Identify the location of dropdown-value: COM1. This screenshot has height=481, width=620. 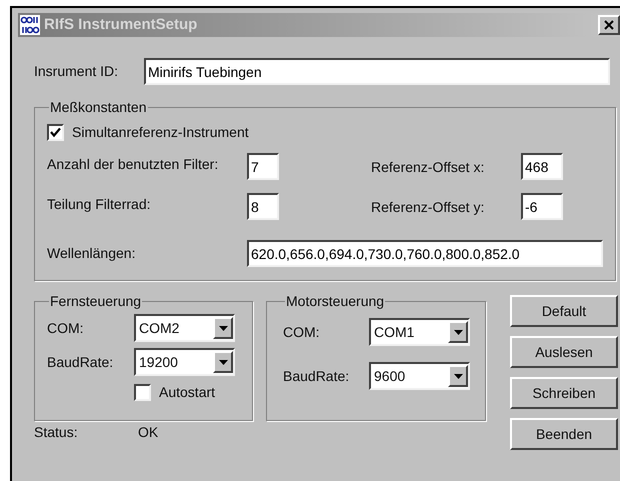
(393, 332).